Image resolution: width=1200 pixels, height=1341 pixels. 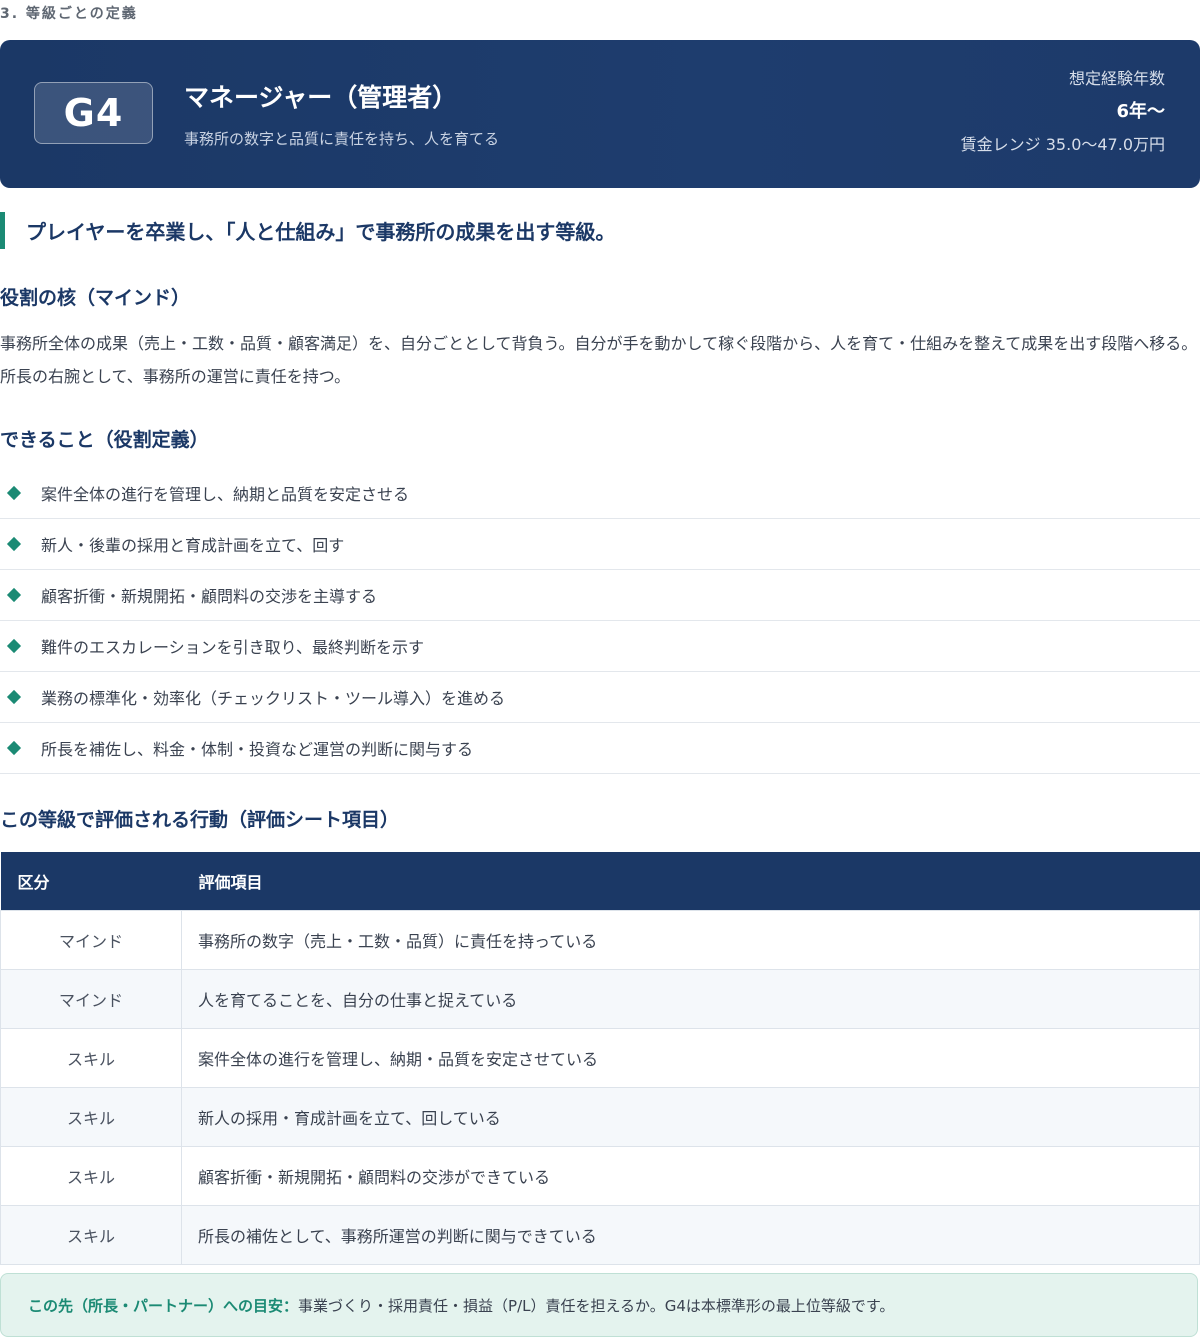 What do you see at coordinates (600, 697) in the screenshot?
I see `list-item: 業務の標準化・効率化（チェックリスト・ツール導入）を進める` at bounding box center [600, 697].